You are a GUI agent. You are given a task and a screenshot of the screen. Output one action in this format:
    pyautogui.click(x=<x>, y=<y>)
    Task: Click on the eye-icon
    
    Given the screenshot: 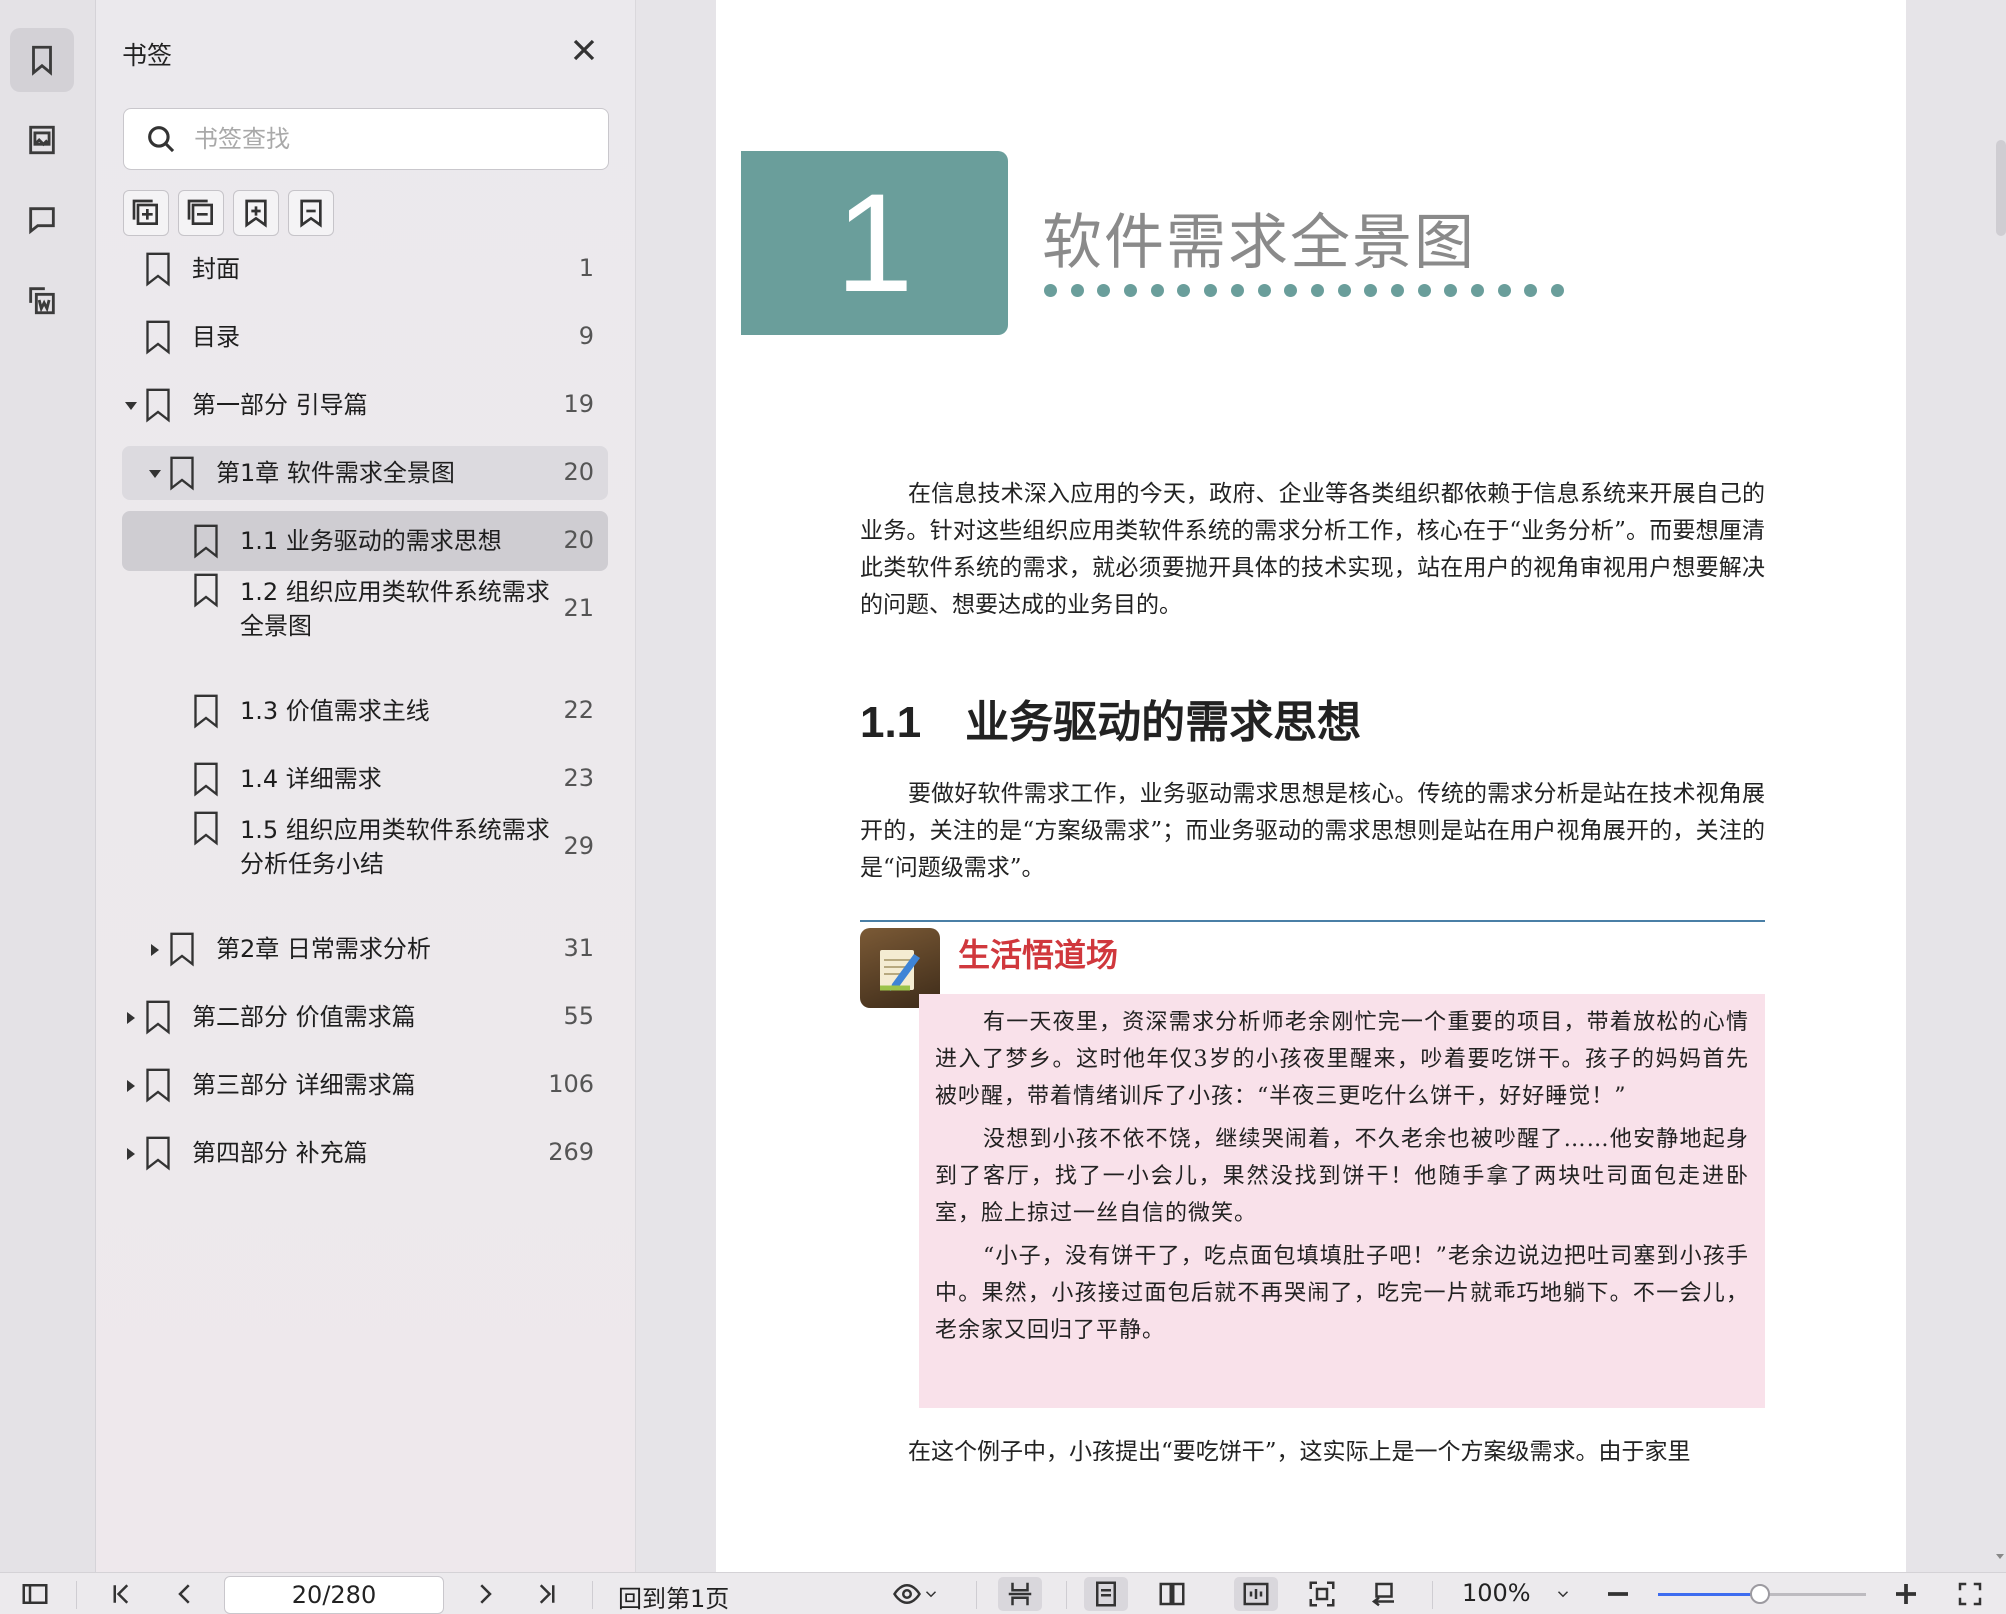 What is the action you would take?
    pyautogui.click(x=907, y=1594)
    